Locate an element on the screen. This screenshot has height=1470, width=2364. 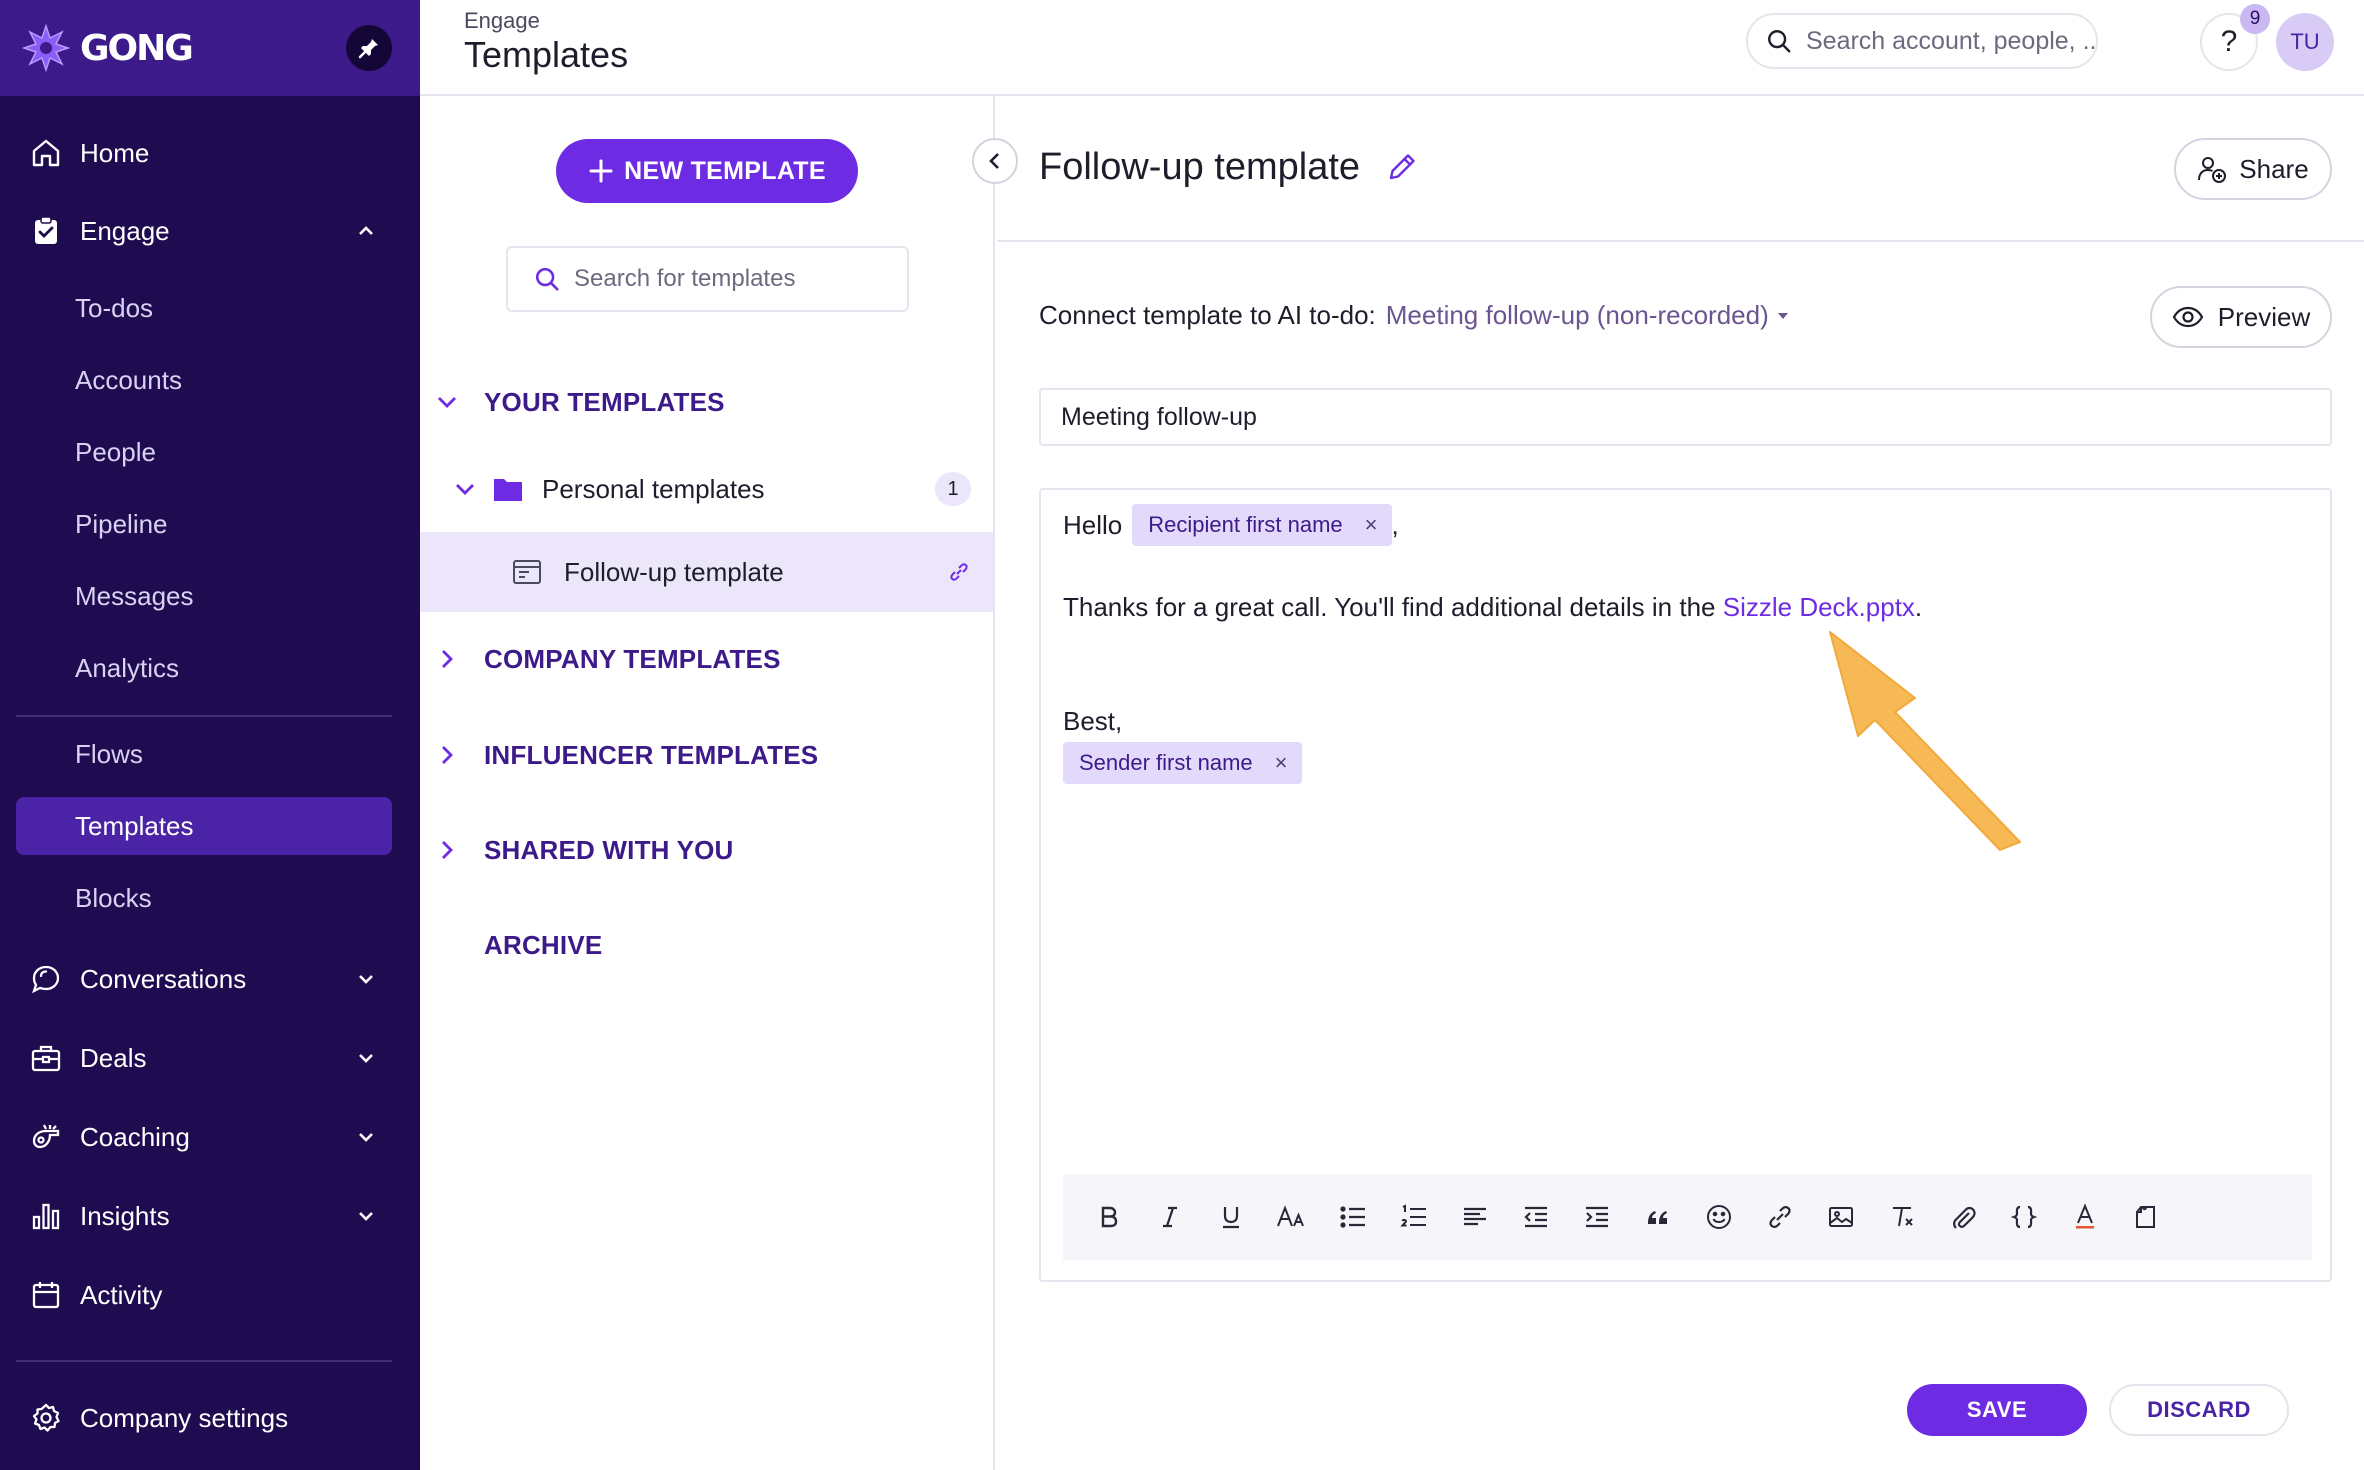
sender-first-name-chip: Sender first name × is located at coordinates (1182, 763).